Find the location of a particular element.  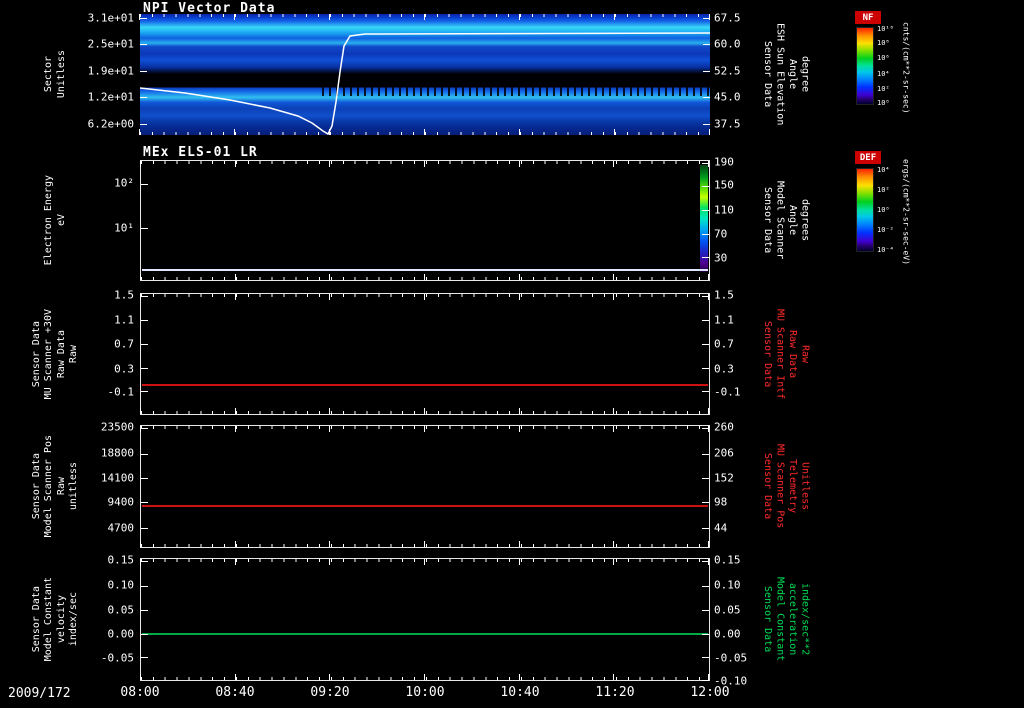

panel1-left-axis: 3.1e+01 2.5e+01 1.9e+01 1.2e+01 6.2e+00 is located at coordinates (110, 73).